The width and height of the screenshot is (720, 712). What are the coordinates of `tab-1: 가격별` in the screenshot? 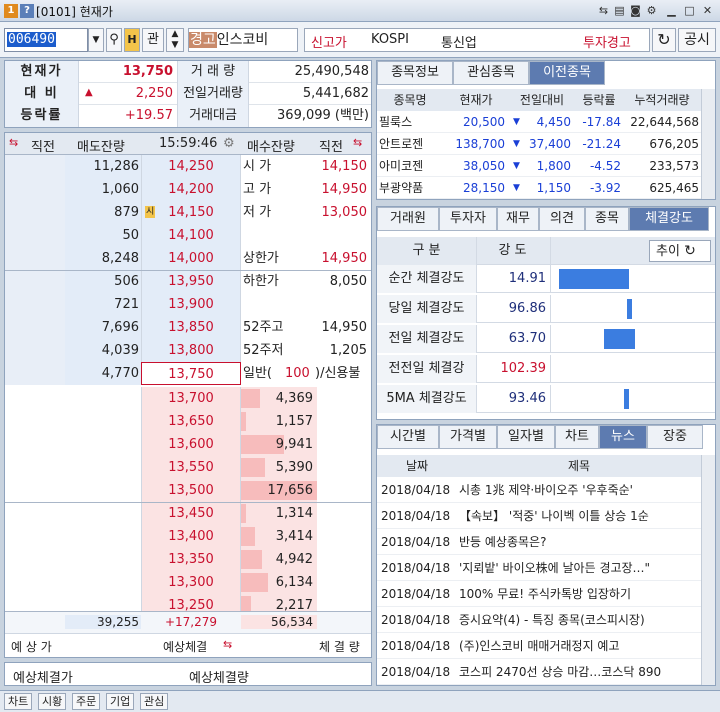 It's located at (468, 437).